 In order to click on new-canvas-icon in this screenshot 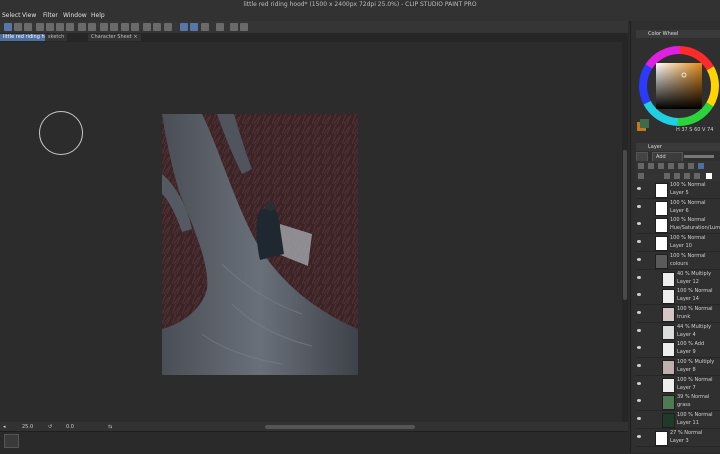, I will do `click(8, 27)`.